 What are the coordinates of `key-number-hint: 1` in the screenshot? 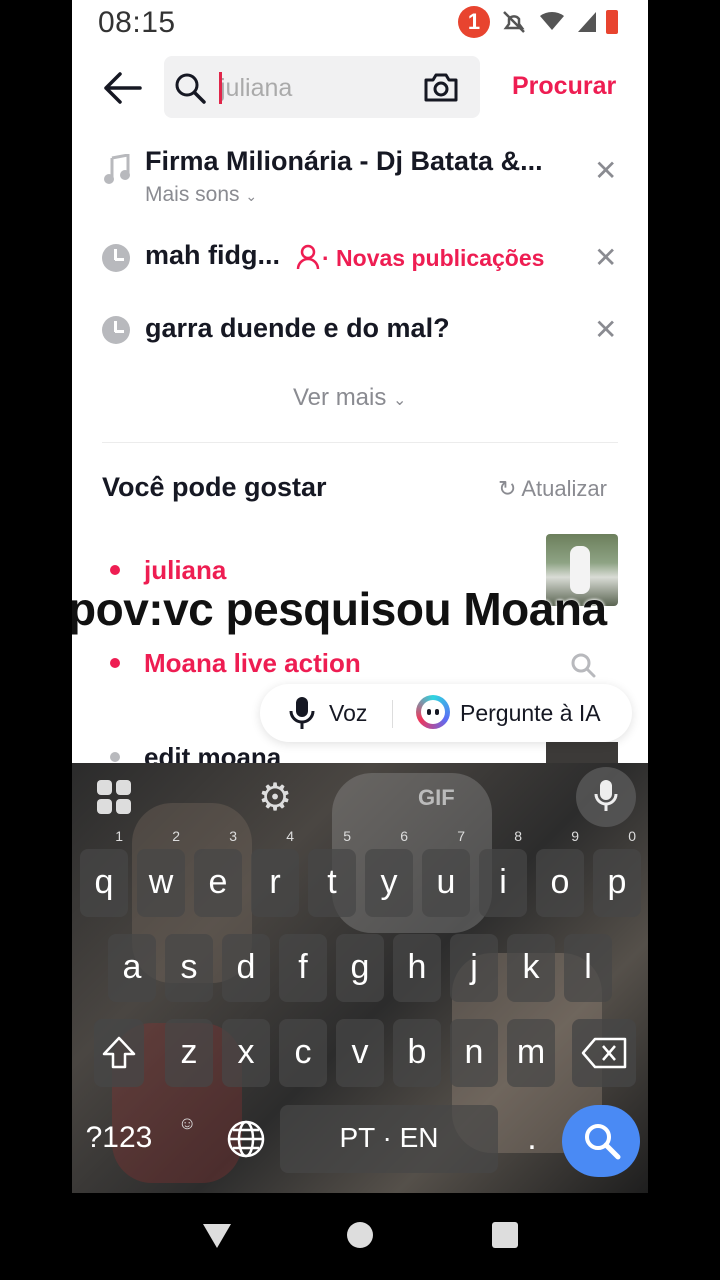 It's located at (119, 836).